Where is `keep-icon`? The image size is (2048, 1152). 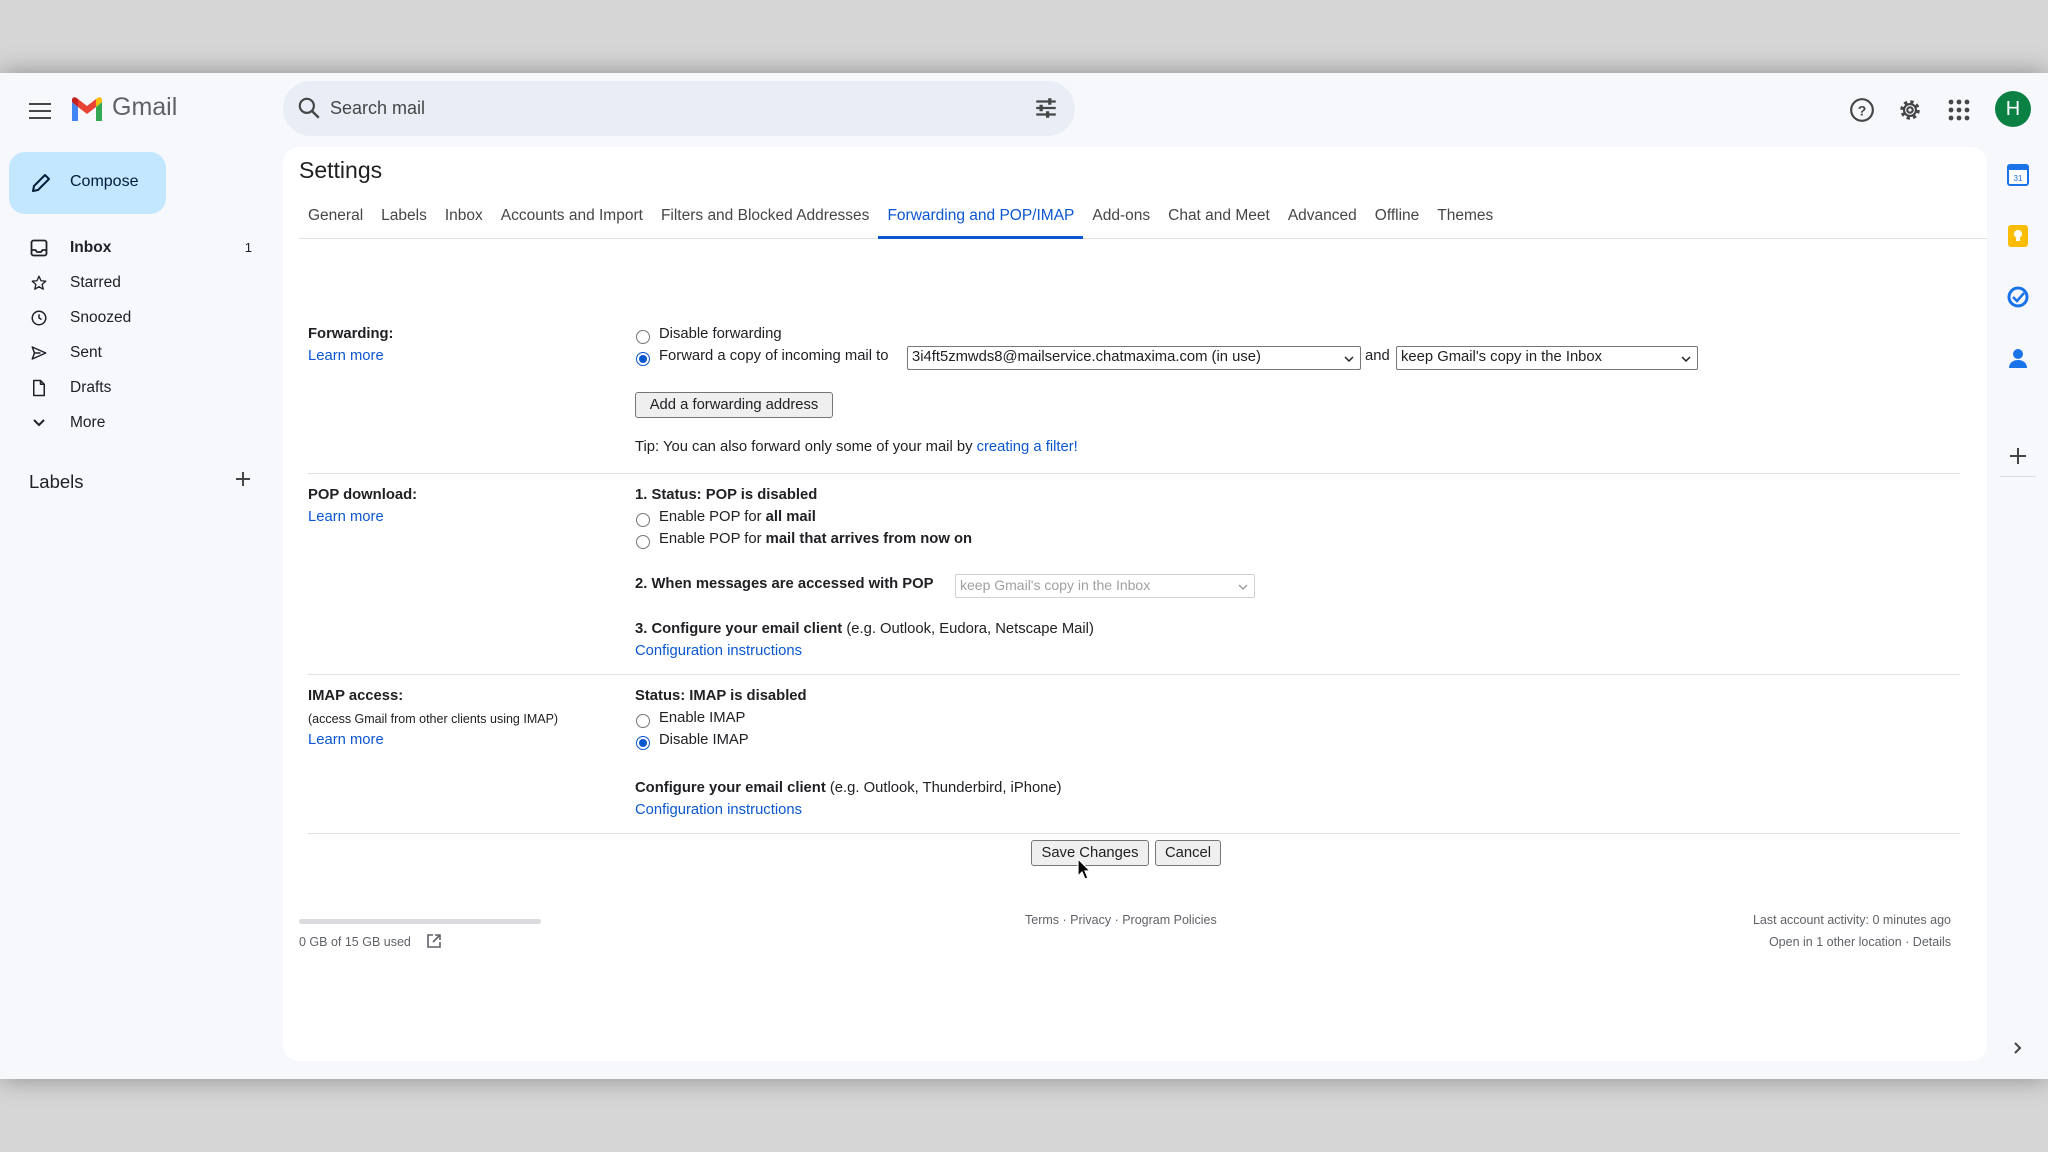 keep-icon is located at coordinates (2018, 236).